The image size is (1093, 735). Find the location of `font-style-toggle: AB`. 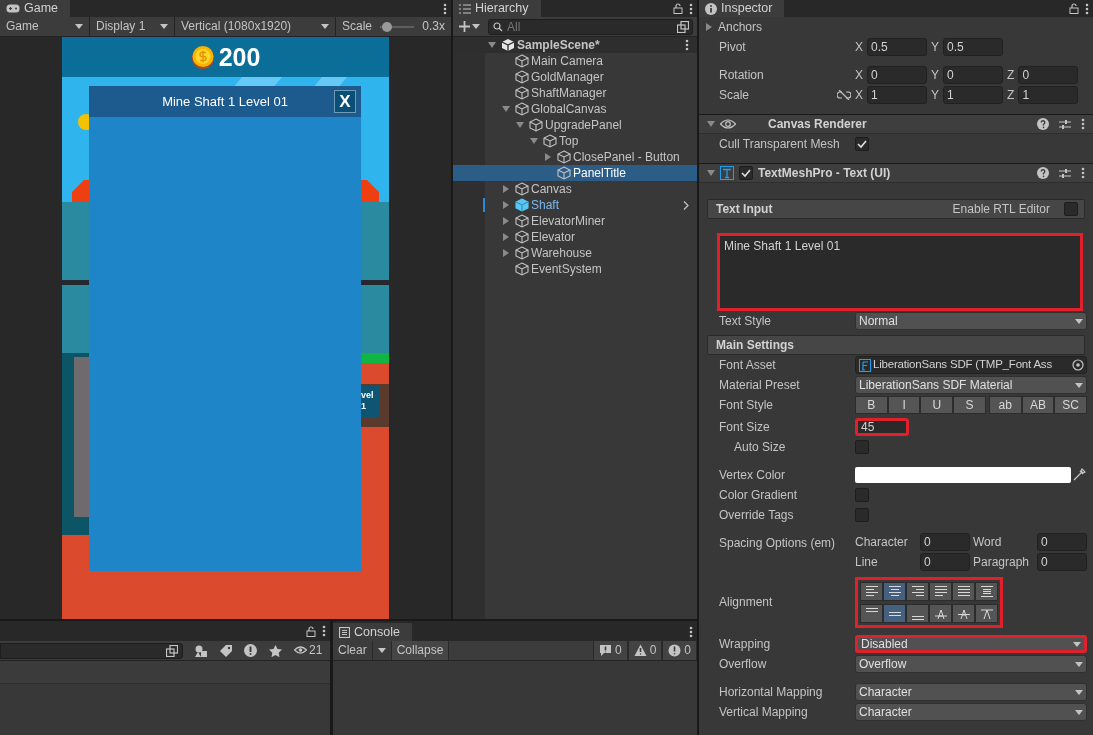

font-style-toggle: AB is located at coordinates (1038, 405).